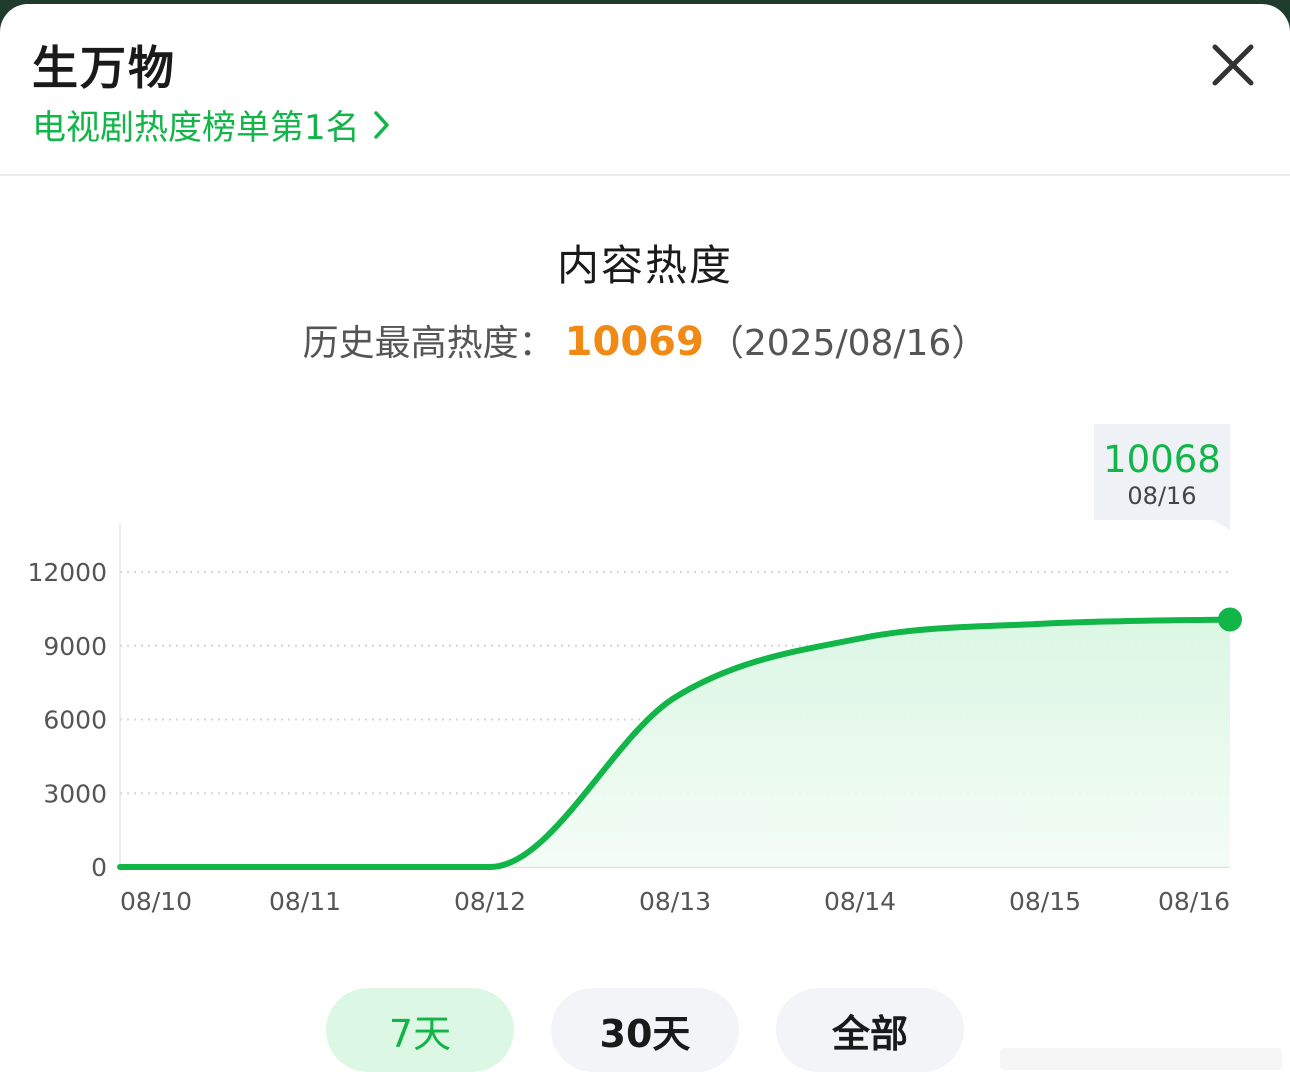 Image resolution: width=1290 pixels, height=1086 pixels. Describe the element at coordinates (634, 342) in the screenshot. I see `record-value: 10069` at that location.